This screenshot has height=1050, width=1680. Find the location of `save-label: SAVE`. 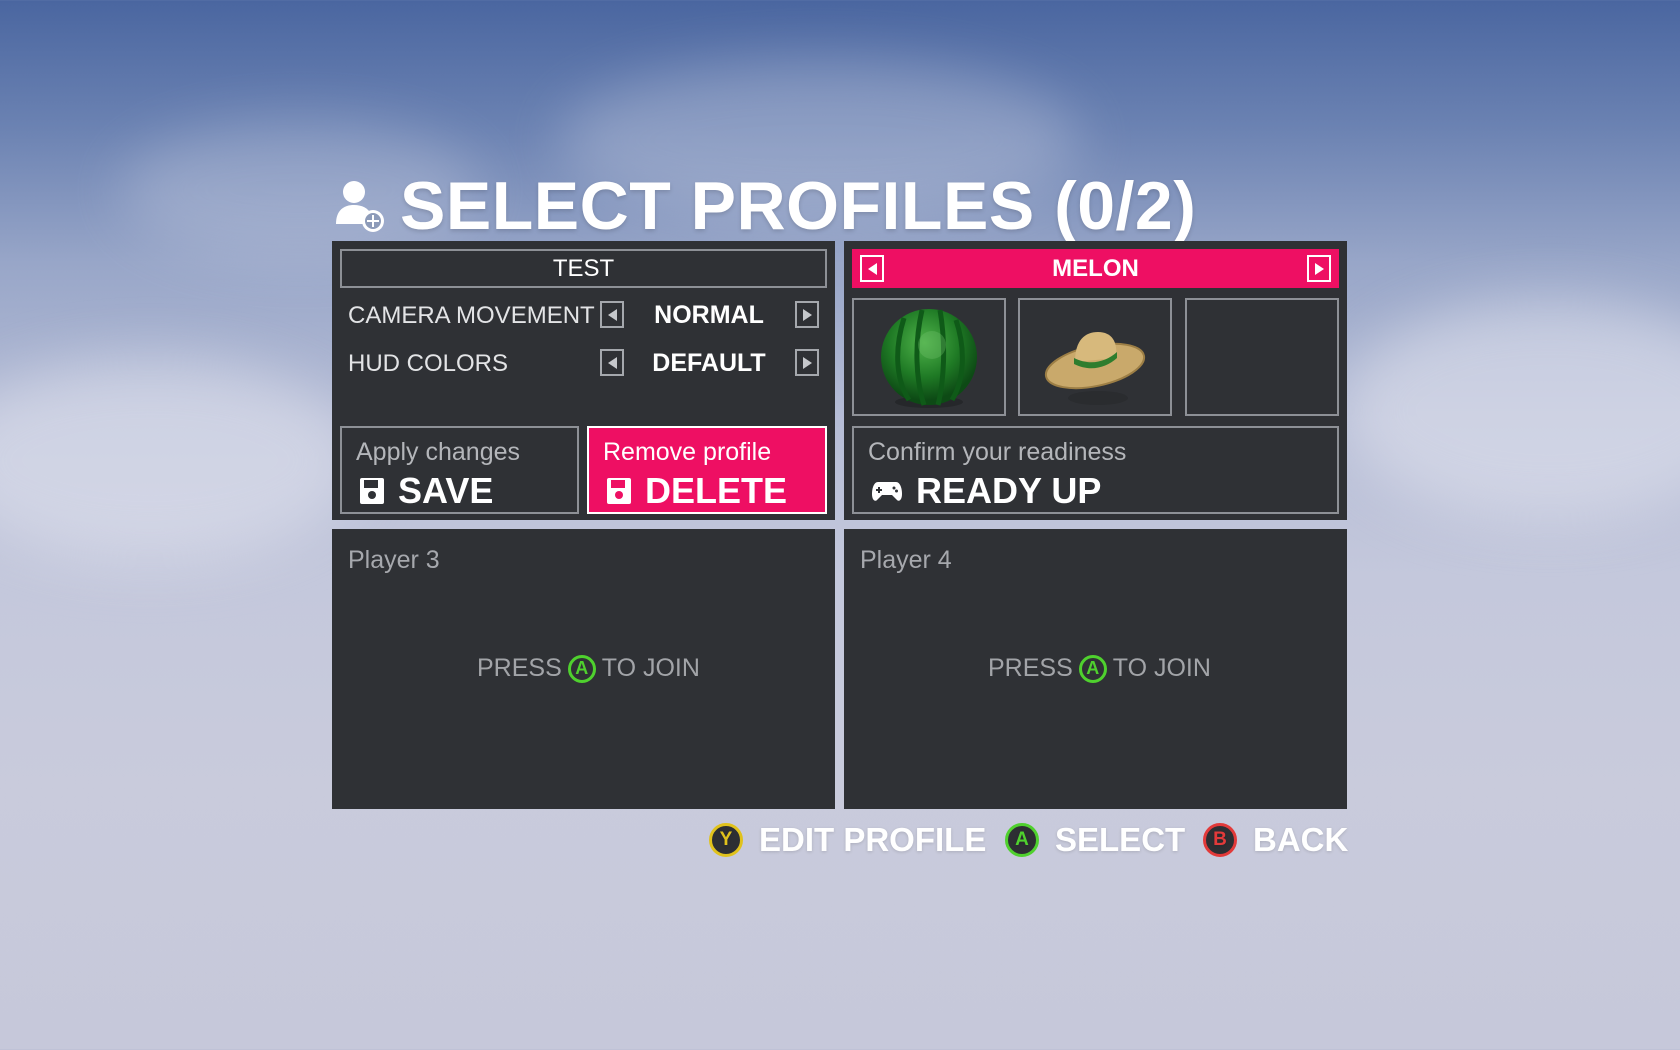

save-label: SAVE is located at coordinates (446, 490).